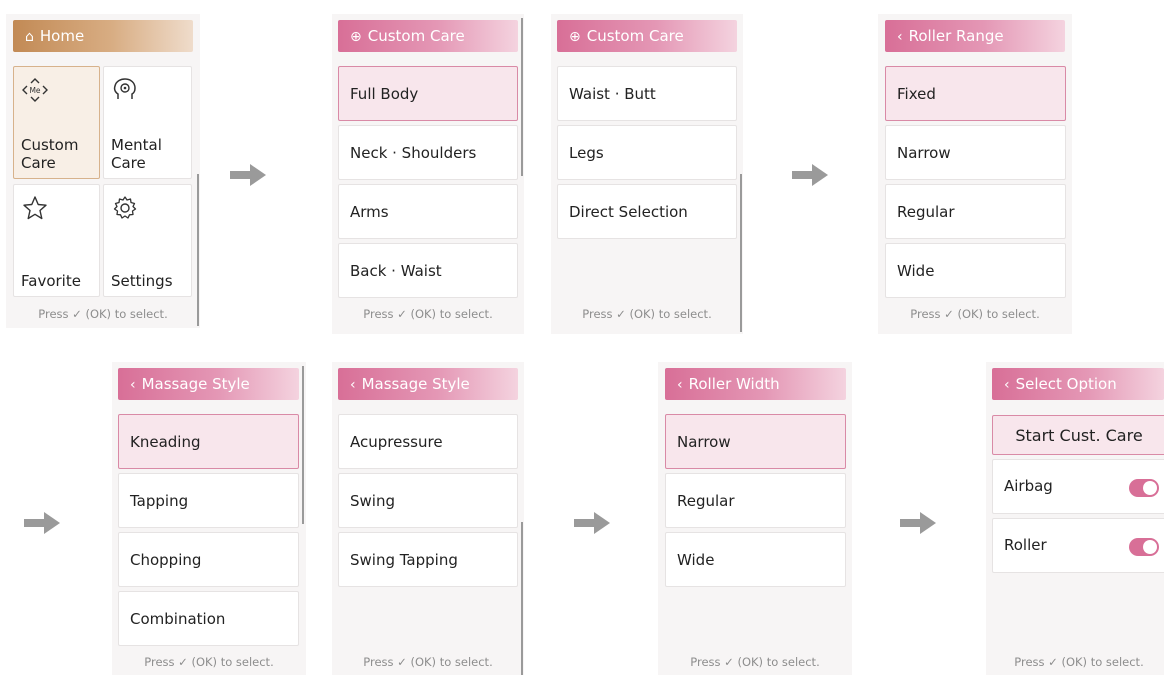 This screenshot has width=1164, height=675. What do you see at coordinates (1144, 547) in the screenshot?
I see `roller-toggle` at bounding box center [1144, 547].